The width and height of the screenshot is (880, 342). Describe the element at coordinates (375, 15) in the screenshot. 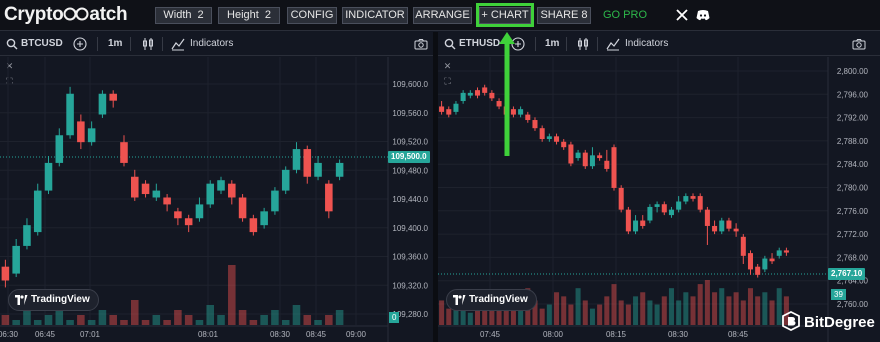

I see `indicator-button: INDICATOR` at that location.